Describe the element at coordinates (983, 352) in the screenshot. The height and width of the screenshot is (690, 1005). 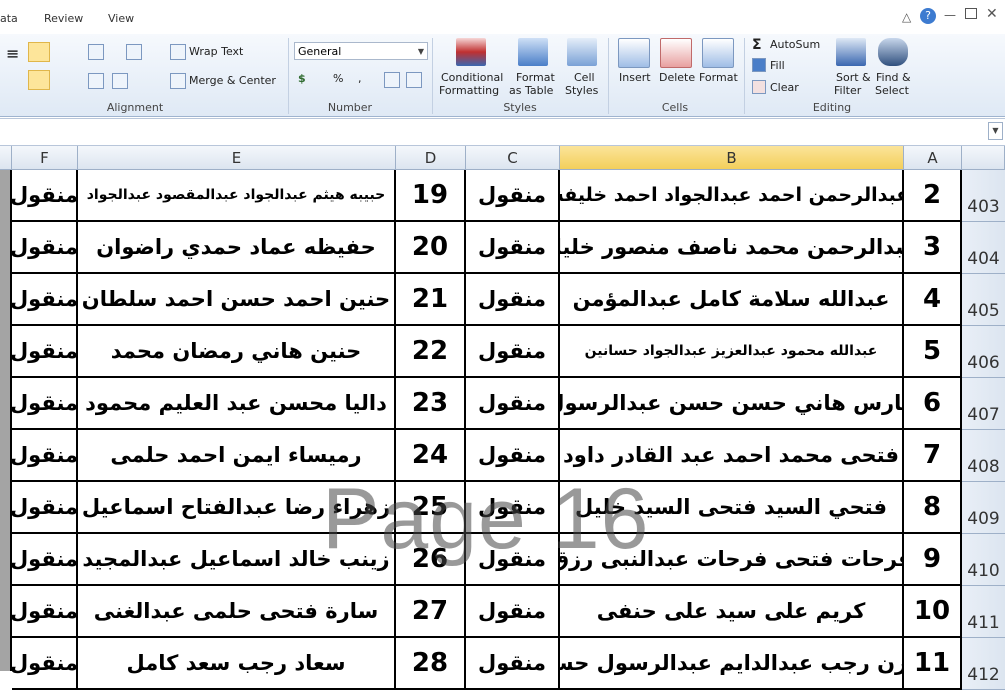
I see `row-header: 406` at that location.